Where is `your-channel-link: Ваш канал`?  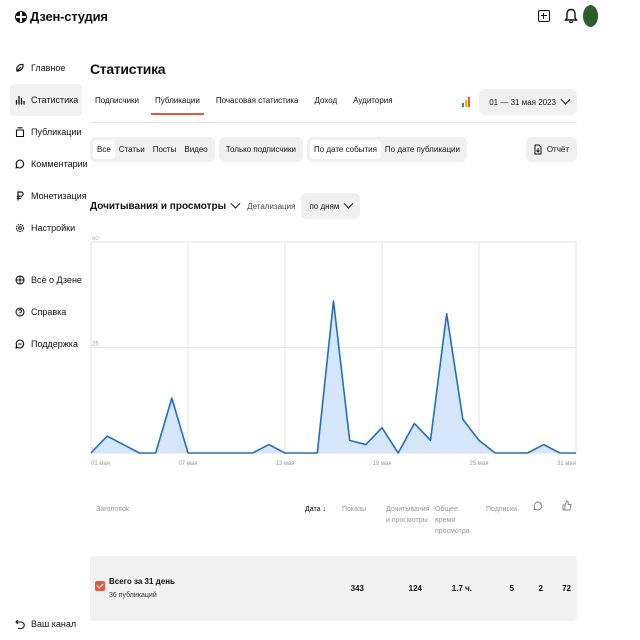 your-channel-link: Ваш канал is located at coordinates (45, 624).